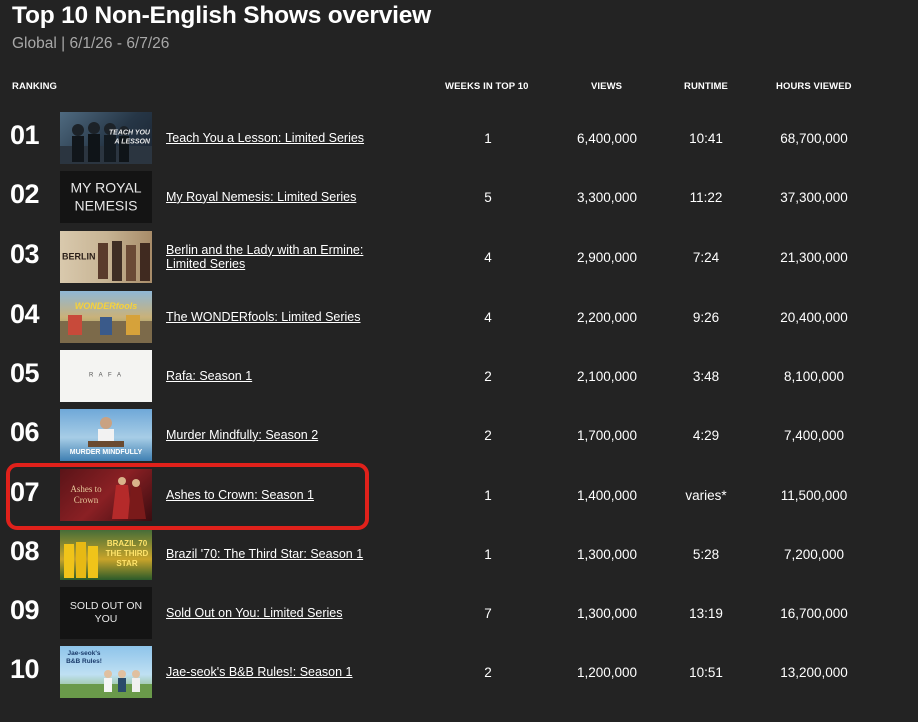 The width and height of the screenshot is (918, 722). What do you see at coordinates (607, 672) in the screenshot?
I see `views-value: 1,200,000` at bounding box center [607, 672].